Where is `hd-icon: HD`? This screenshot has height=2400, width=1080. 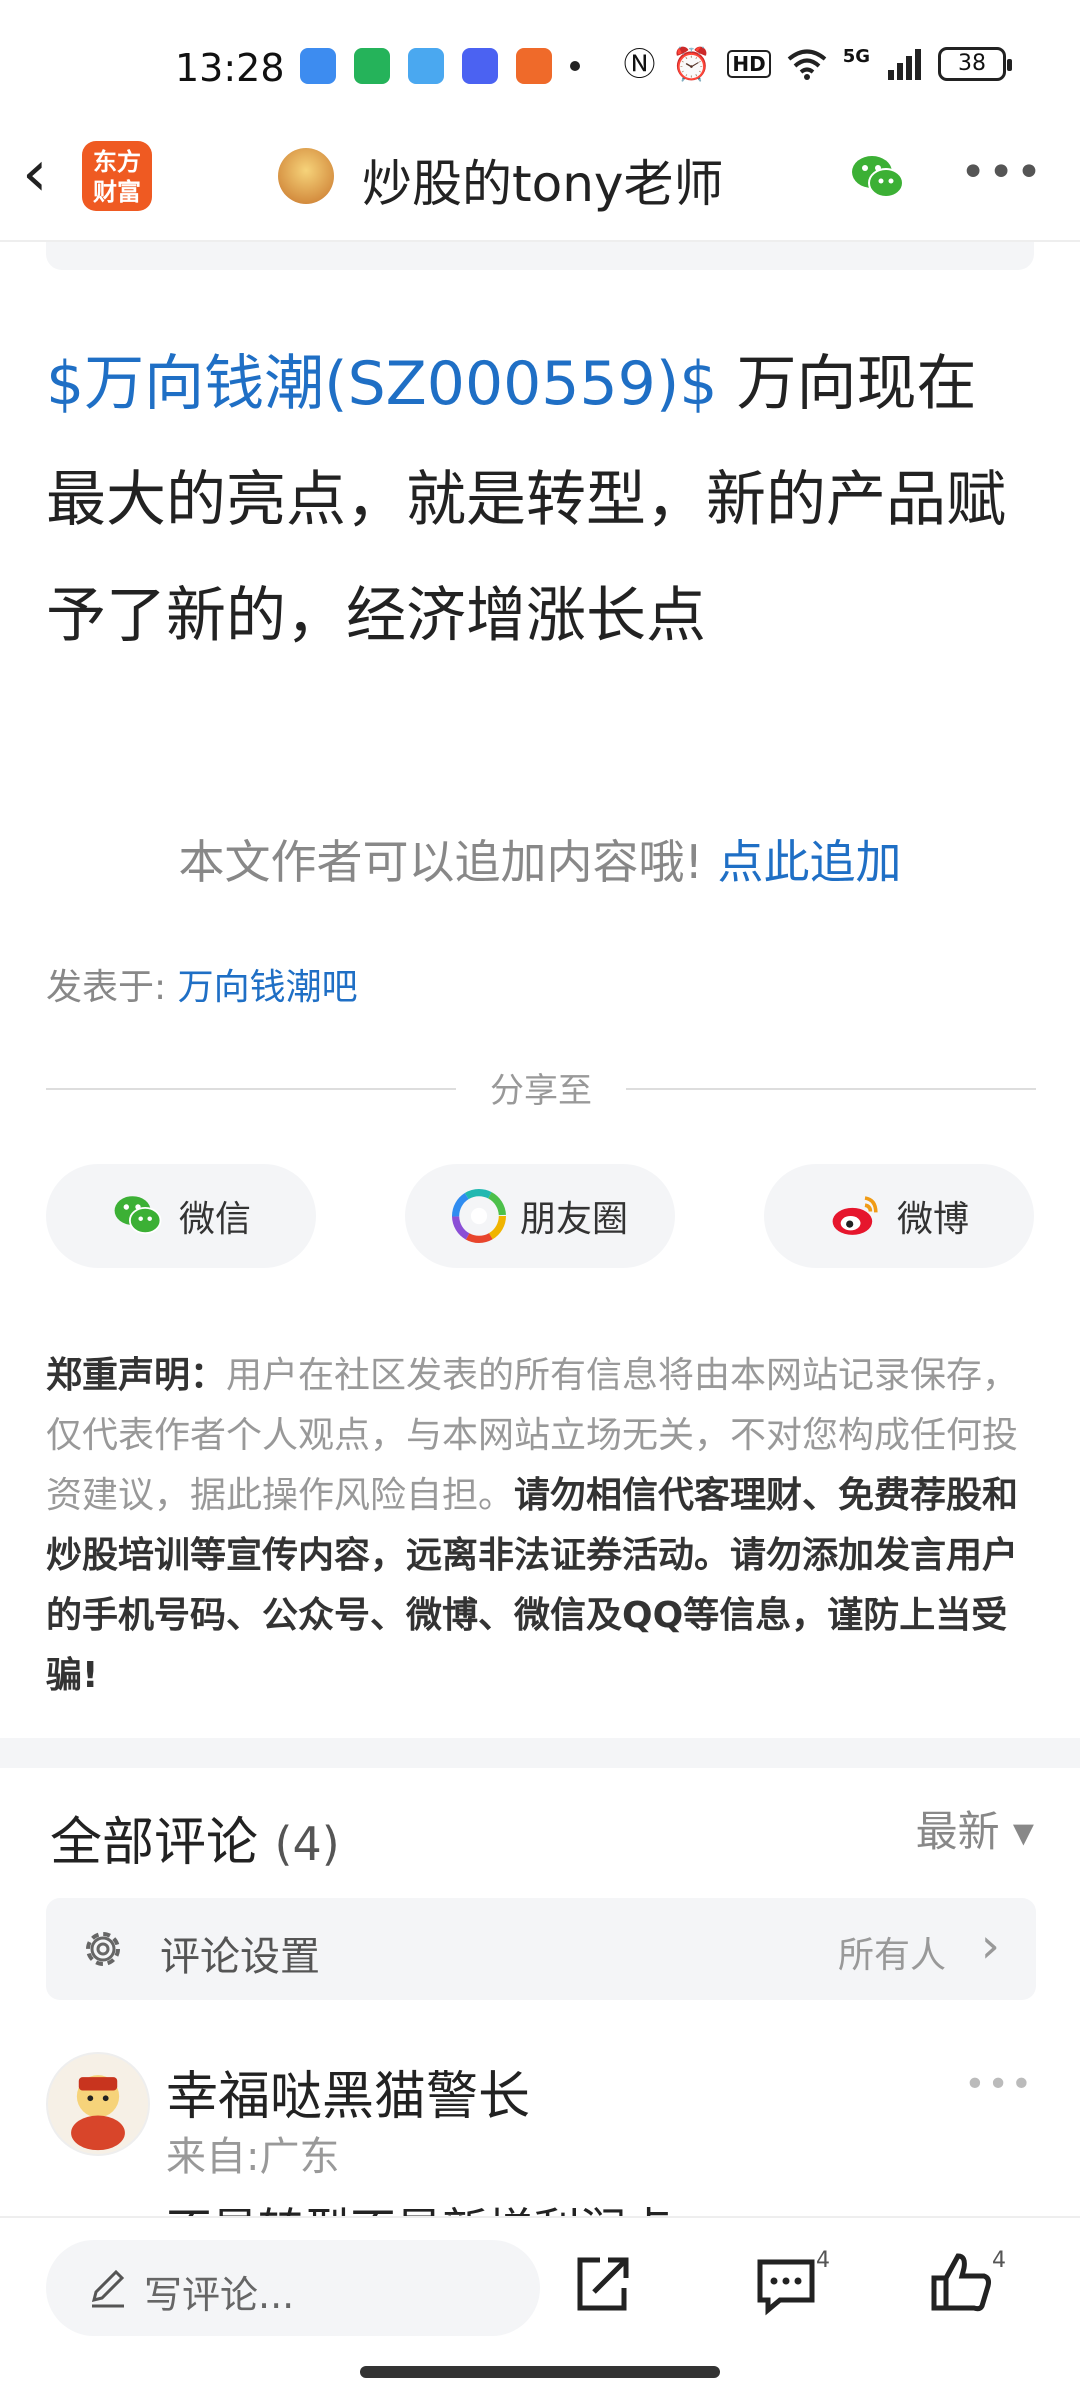 hd-icon: HD is located at coordinates (749, 64).